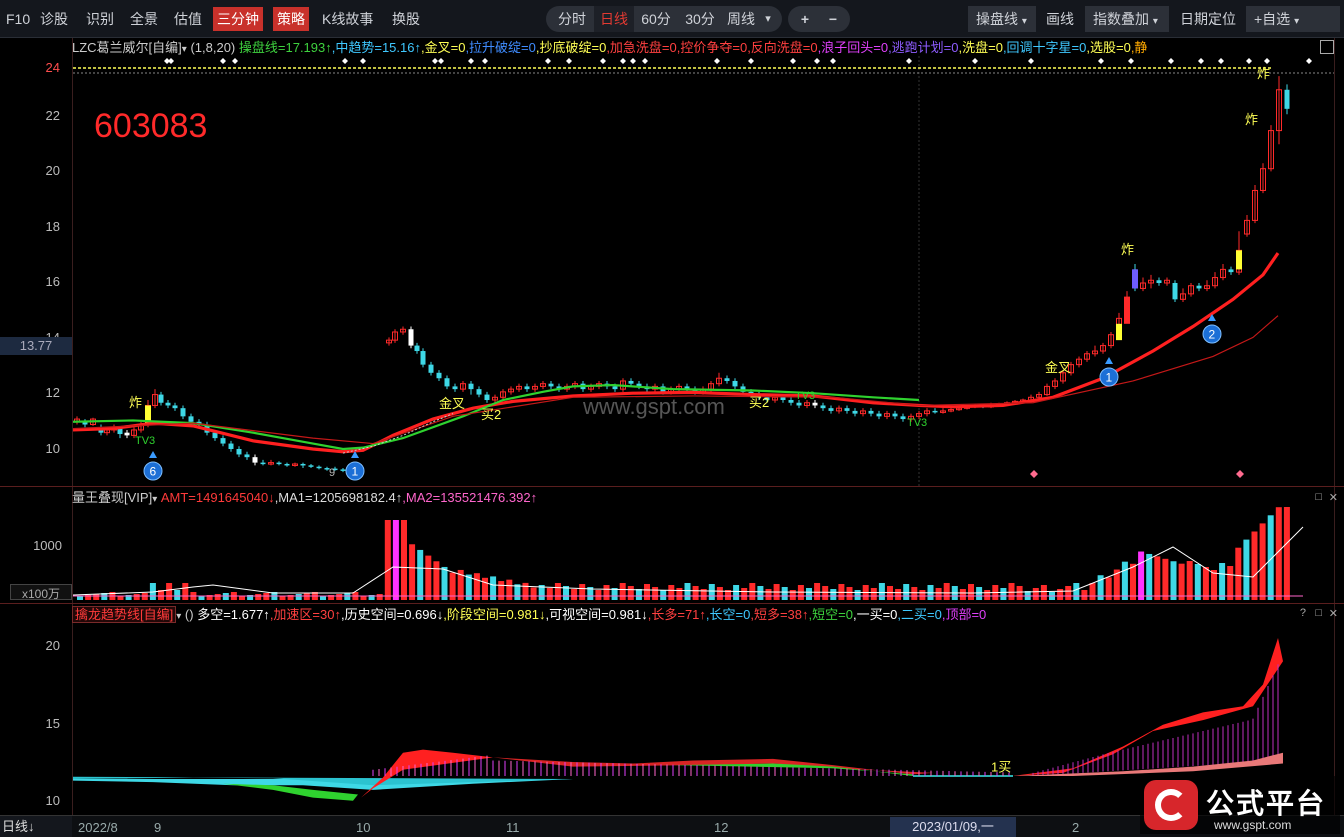  I want to click on kline-story-button: K线故事, so click(347, 19).